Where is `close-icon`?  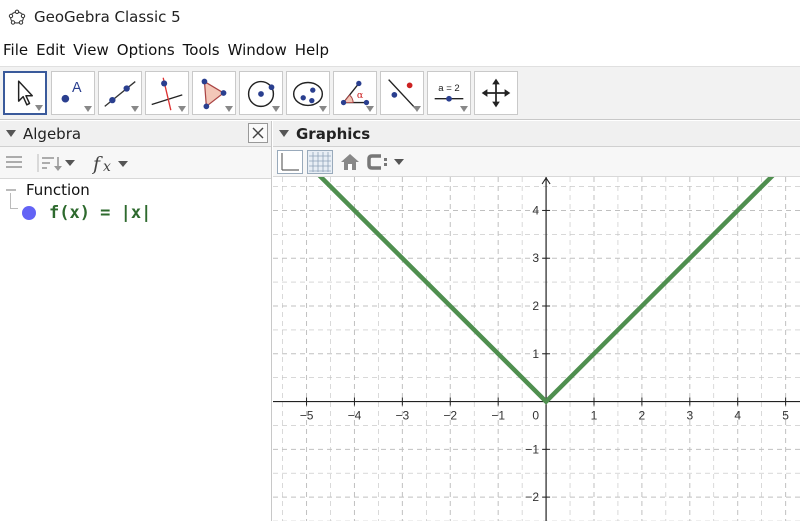 close-icon is located at coordinates (258, 133).